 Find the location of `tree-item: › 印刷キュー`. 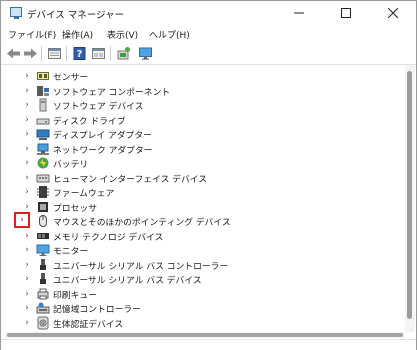

tree-item: › 印刷キュー is located at coordinates (205, 294).